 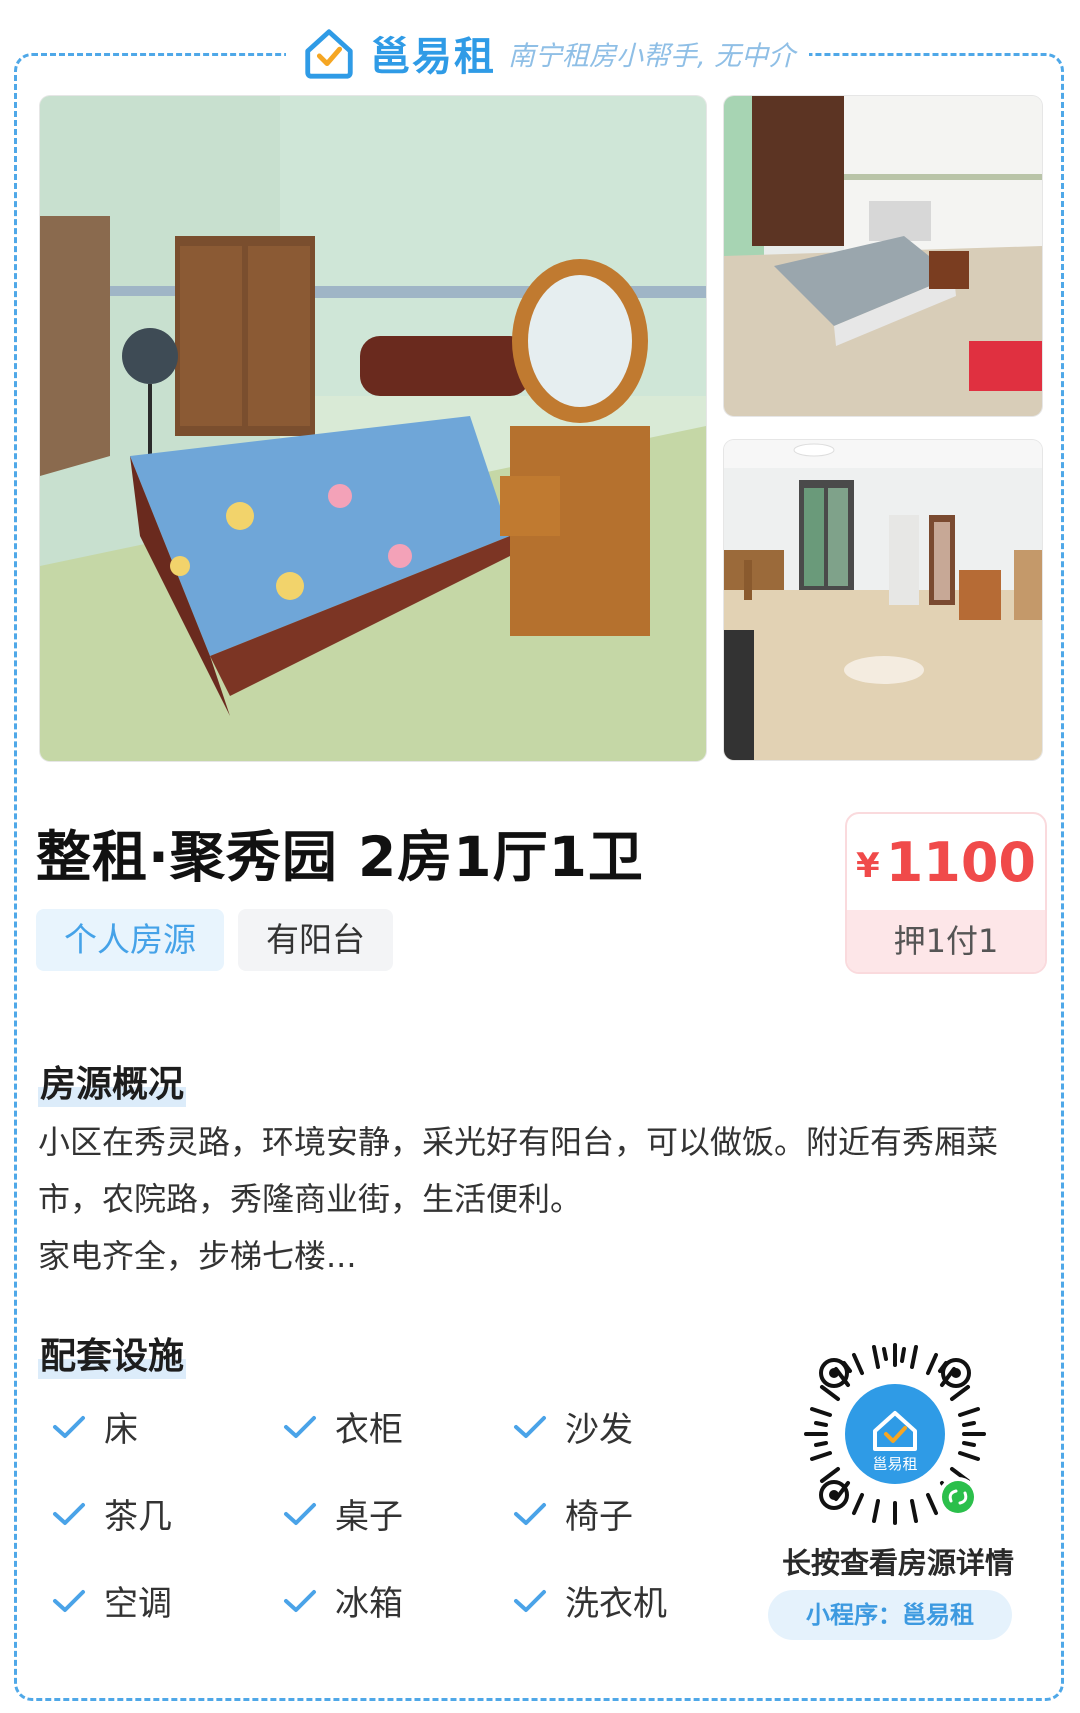 I want to click on listing-tags: 个人房源 有阳台, so click(x=214, y=940).